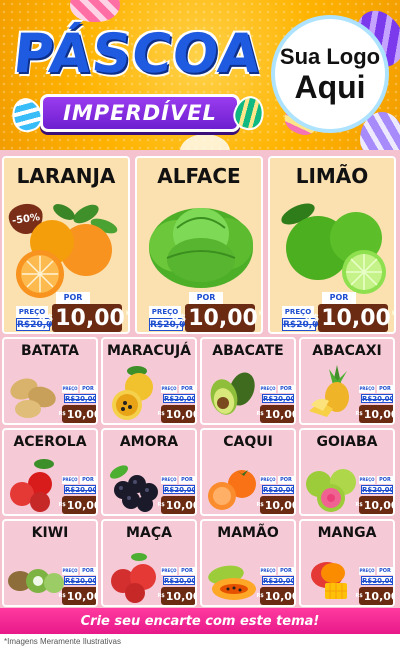  I want to click on cta-banner: Crie seu encarte com este tema!, so click(200, 621).